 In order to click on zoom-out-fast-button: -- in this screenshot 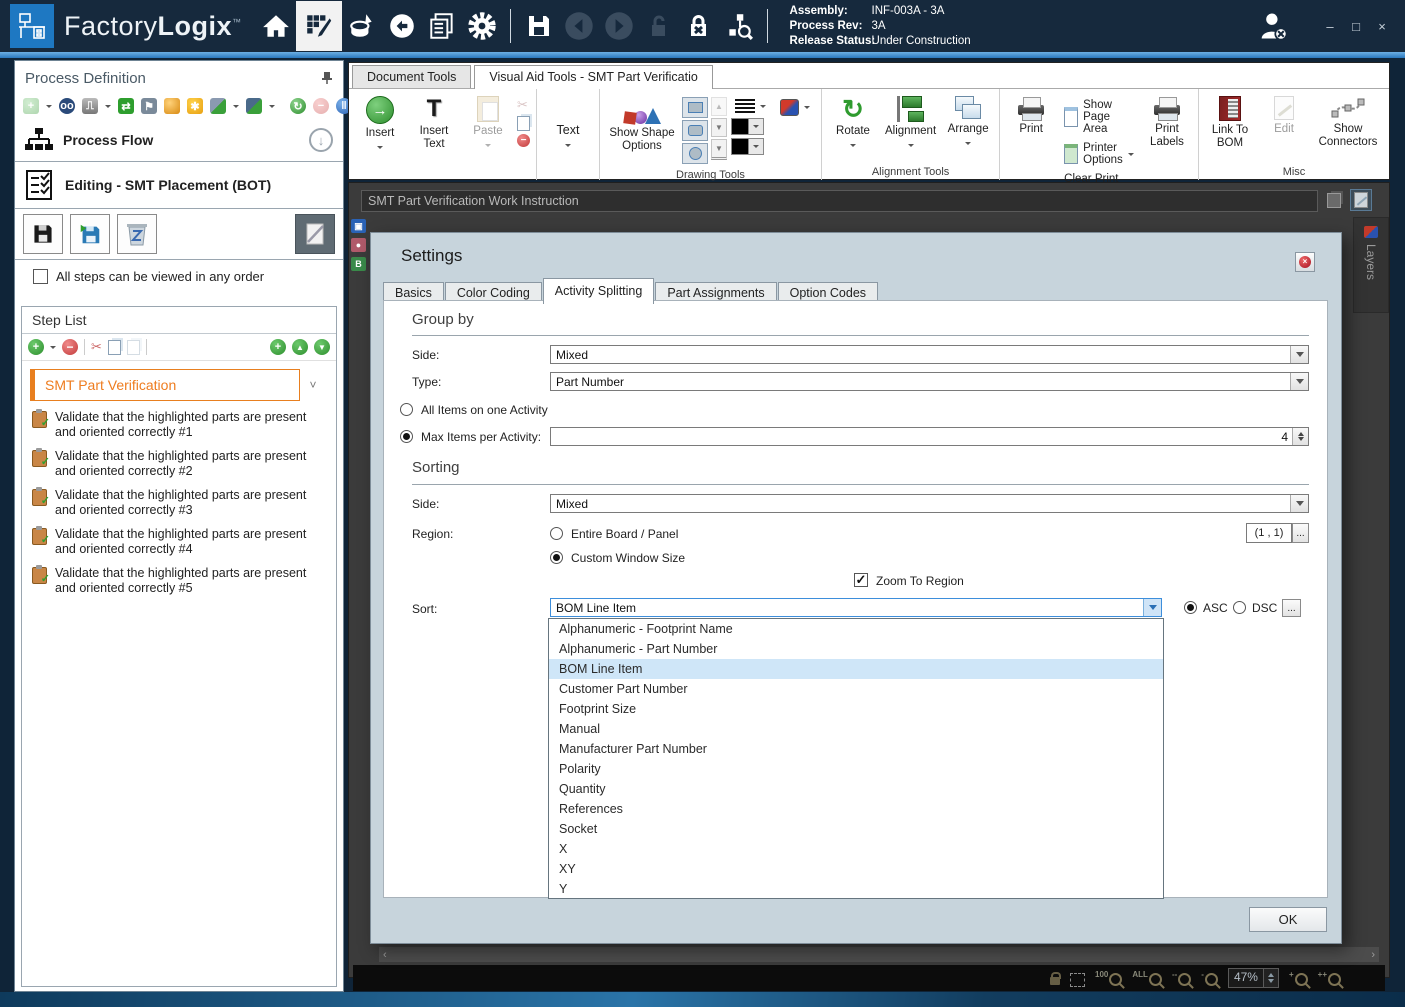, I will do `click(1182, 978)`.